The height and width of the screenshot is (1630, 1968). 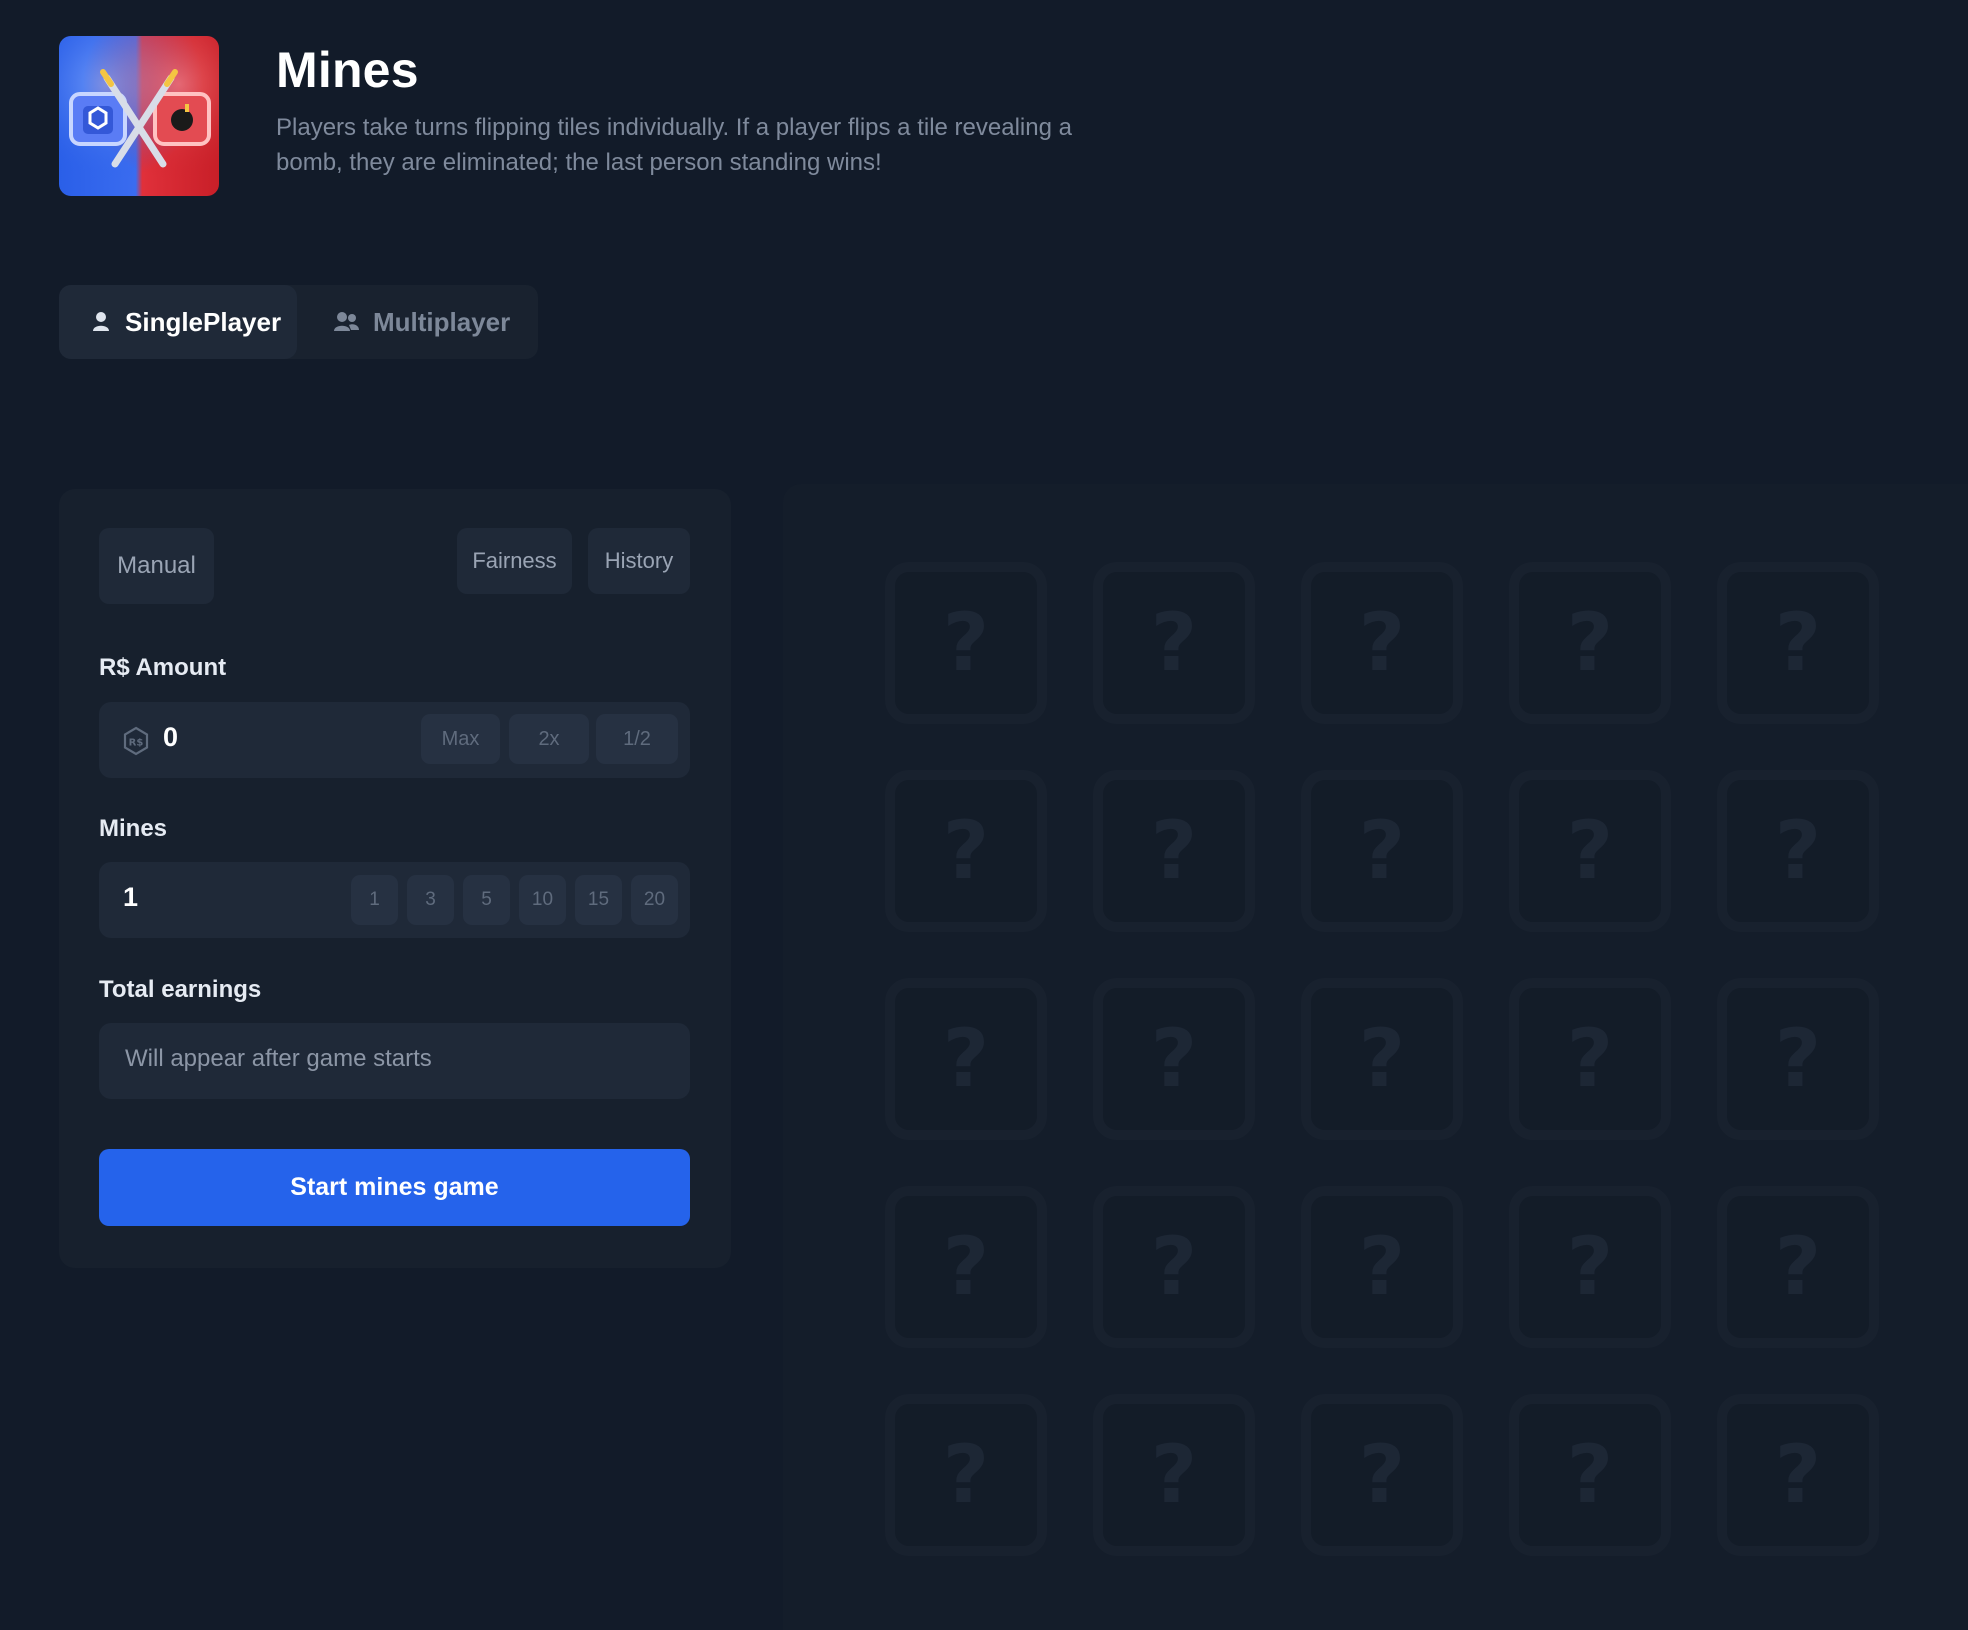 I want to click on mines-preset-1: 1, so click(x=374, y=900).